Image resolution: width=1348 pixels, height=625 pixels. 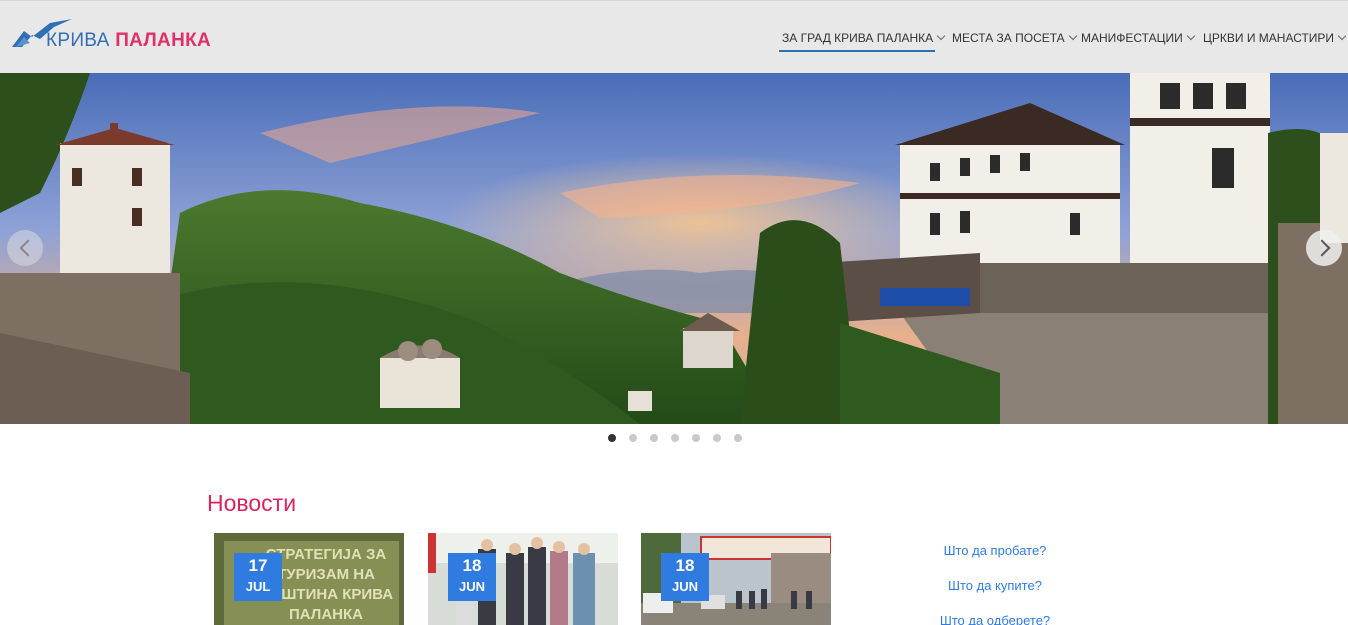 What do you see at coordinates (258, 565) in the screenshot?
I see `date-day: 17` at bounding box center [258, 565].